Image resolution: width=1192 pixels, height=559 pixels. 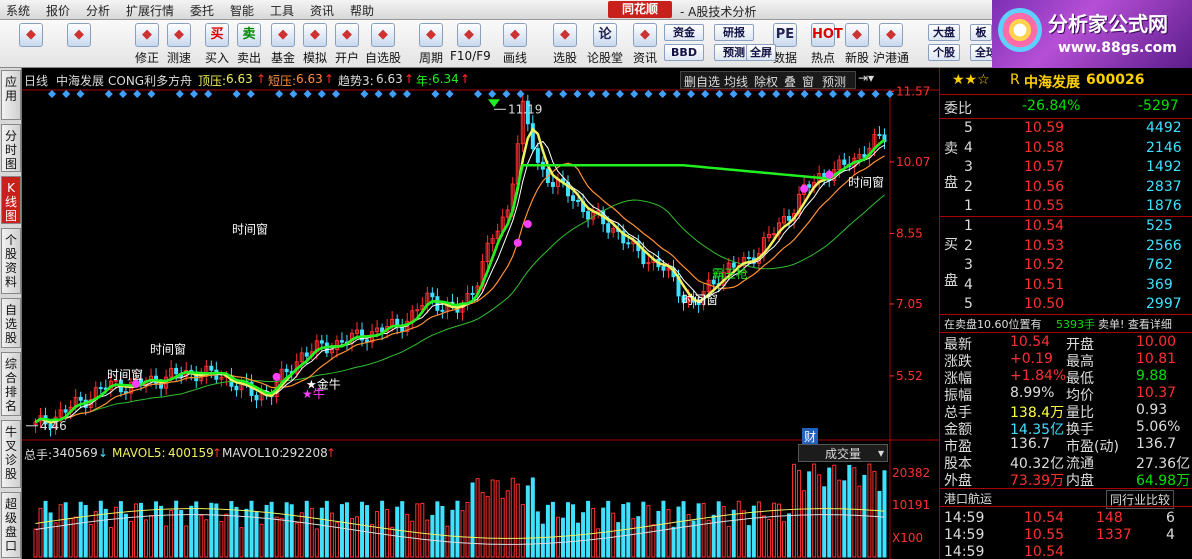 I want to click on toolbar-lock-button: ◆ 开户, so click(x=347, y=44).